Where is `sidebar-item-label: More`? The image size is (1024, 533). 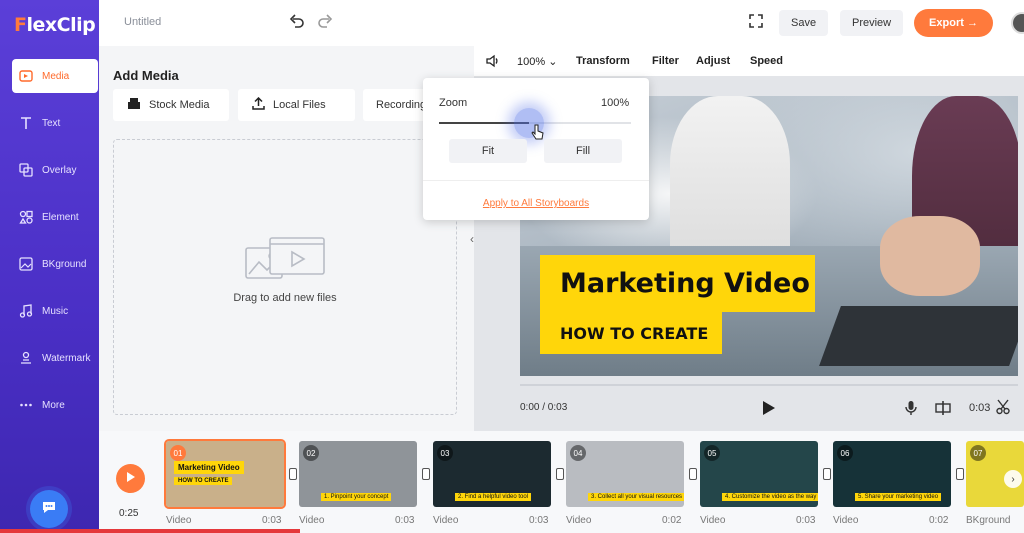 sidebar-item-label: More is located at coordinates (53, 405).